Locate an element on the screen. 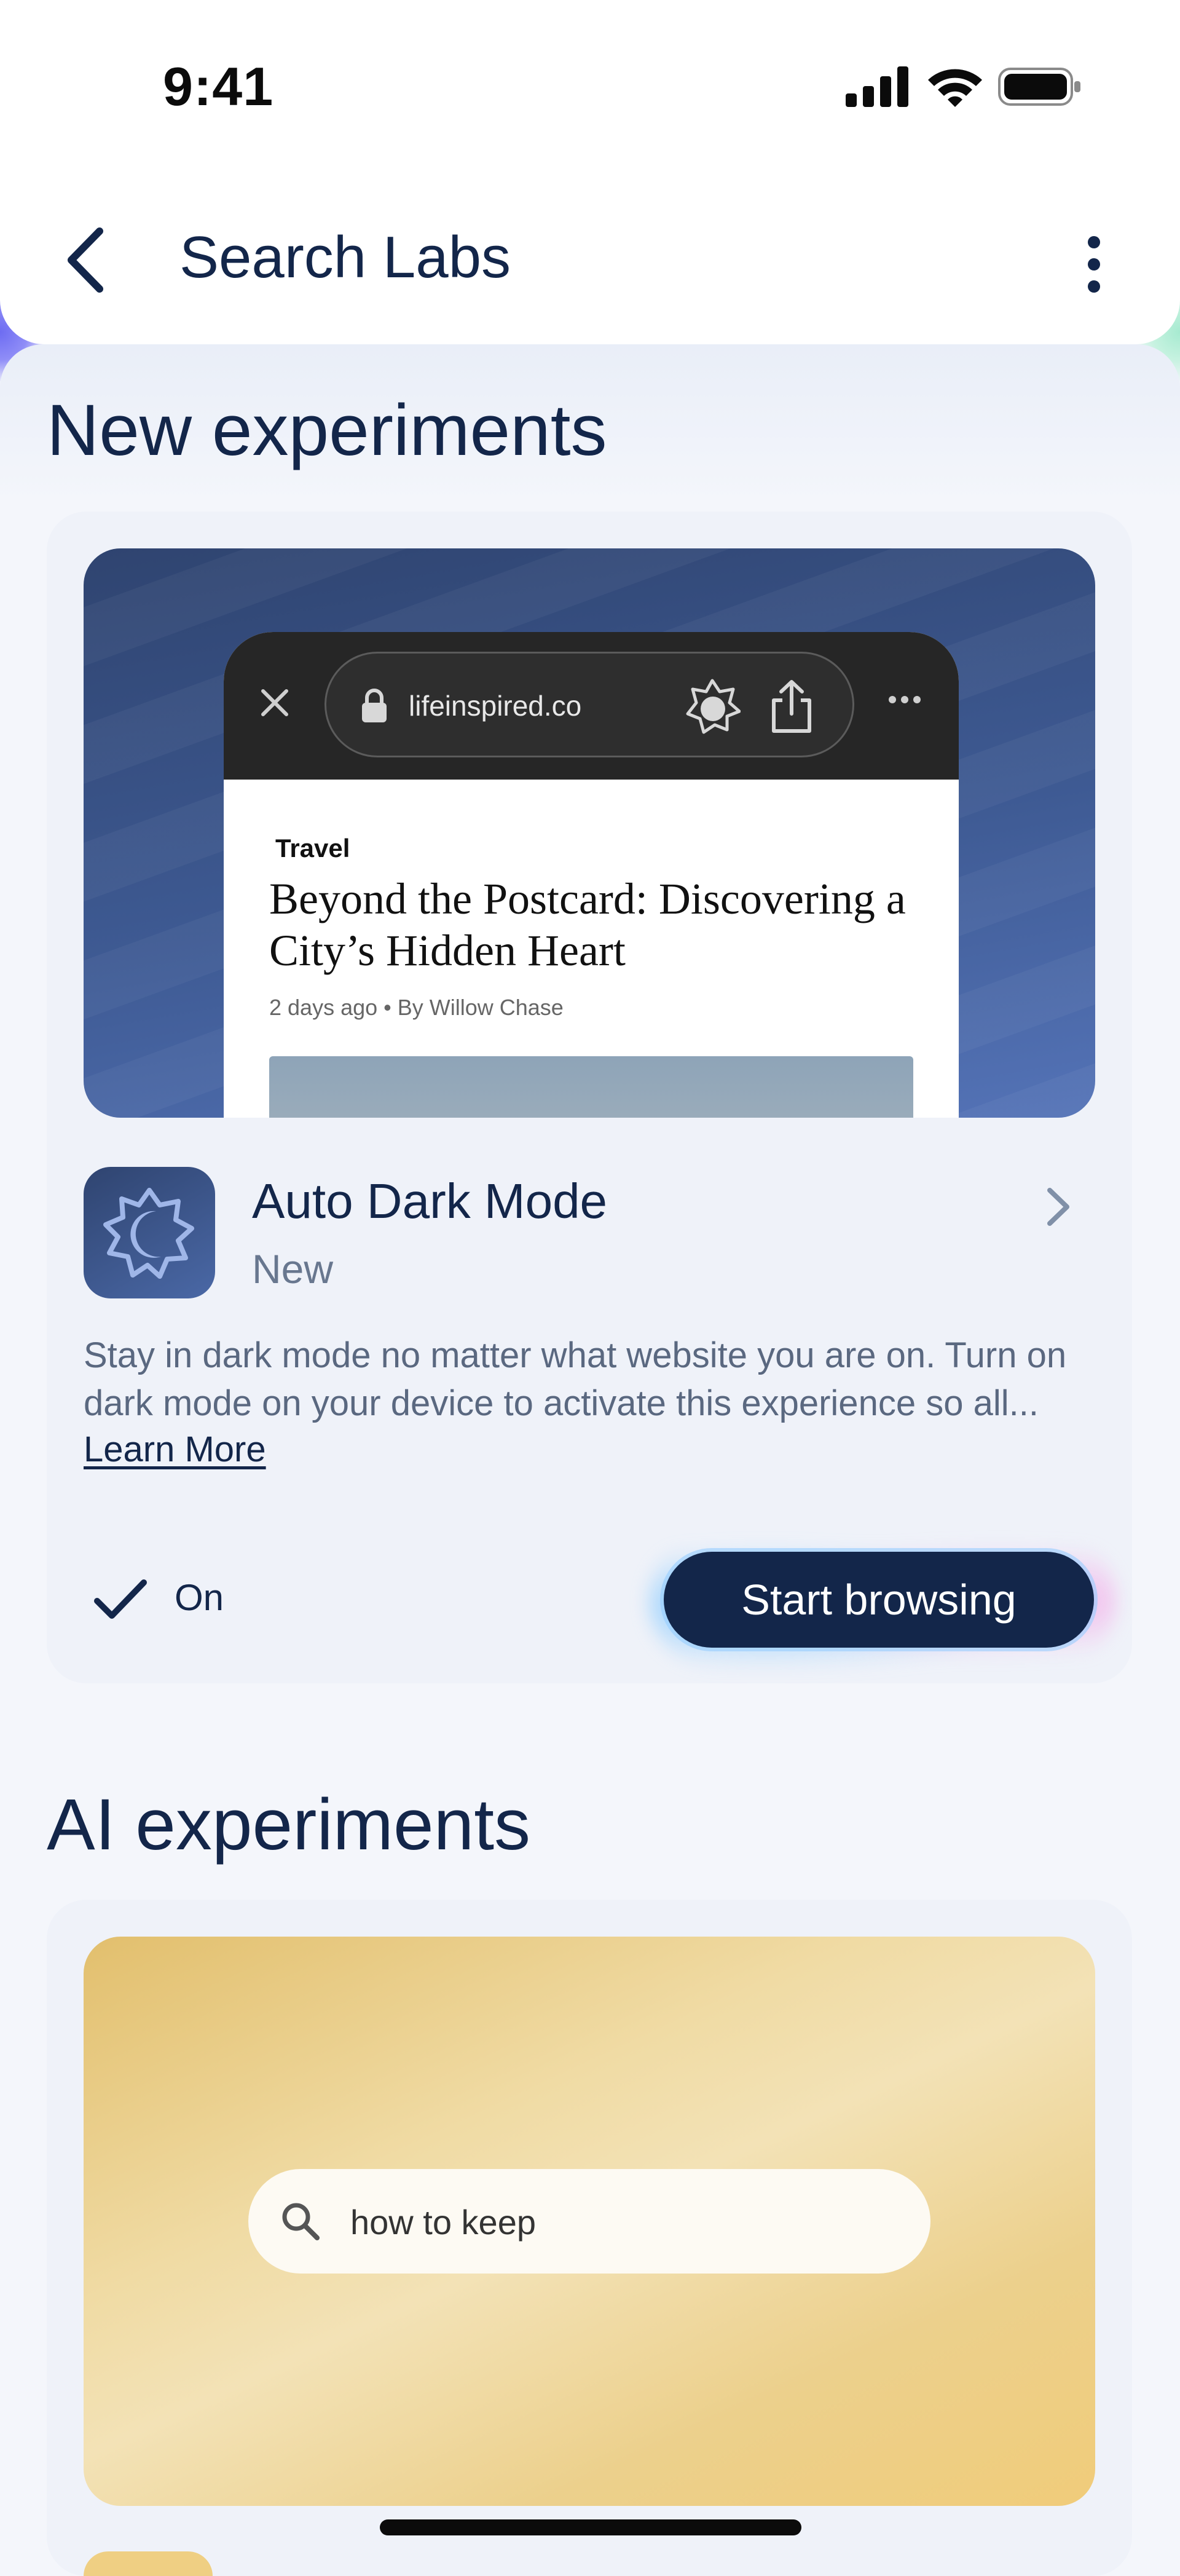 Image resolution: width=1180 pixels, height=2576 pixels. dark-mode-star-icon is located at coordinates (149, 1234).